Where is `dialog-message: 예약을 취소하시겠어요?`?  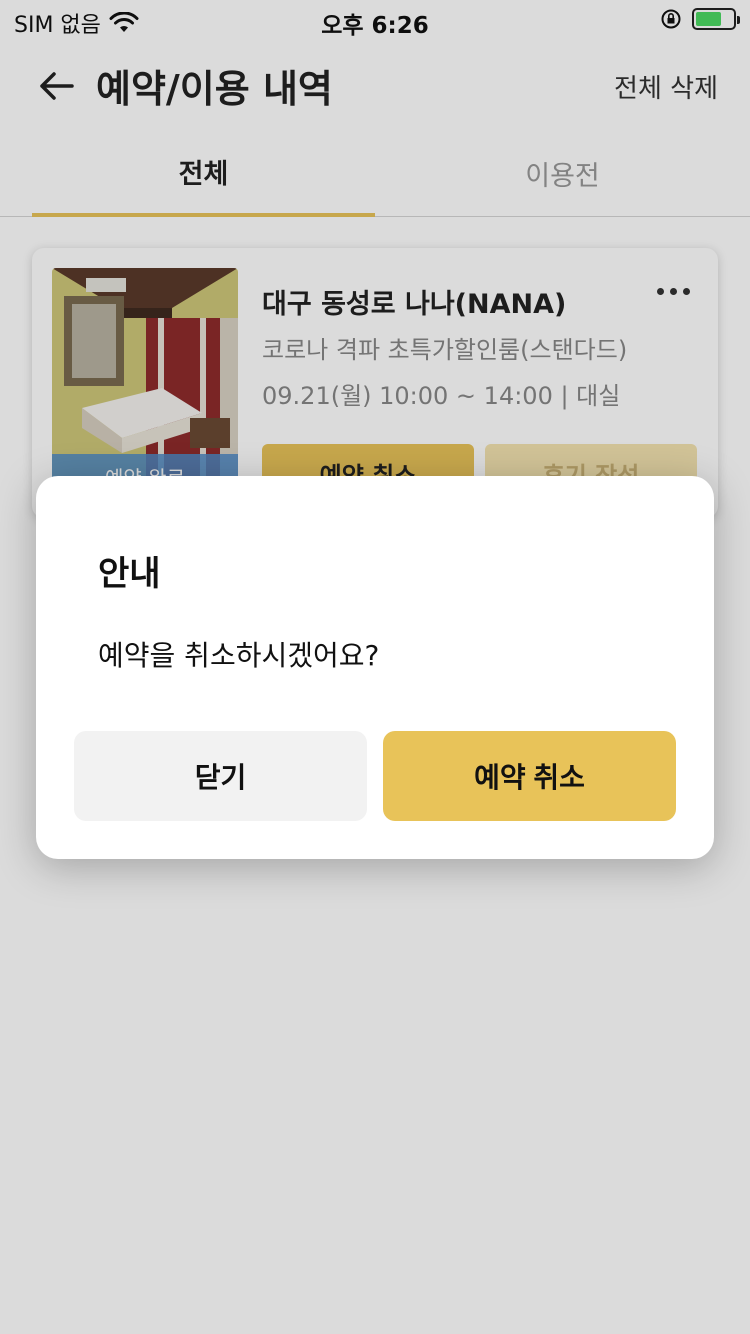
dialog-message: 예약을 취소하시겠어요? is located at coordinates (239, 655).